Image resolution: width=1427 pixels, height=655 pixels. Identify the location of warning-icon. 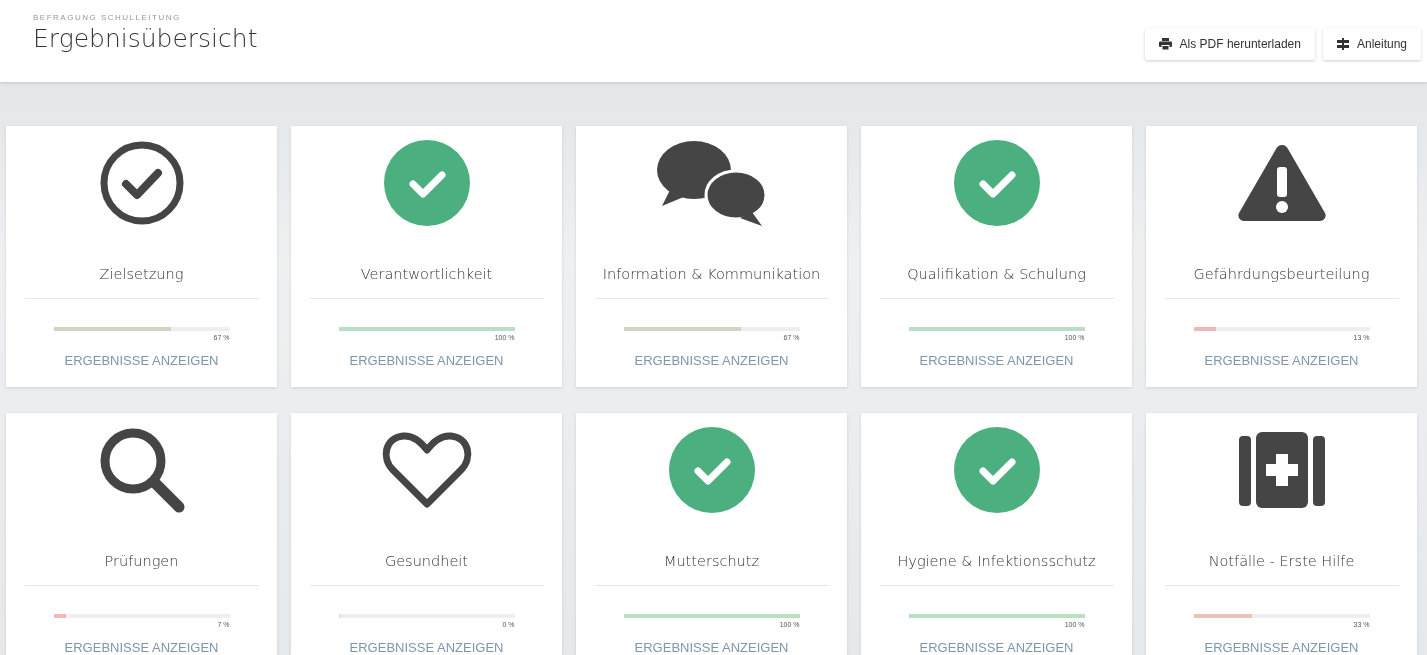
(1281, 183).